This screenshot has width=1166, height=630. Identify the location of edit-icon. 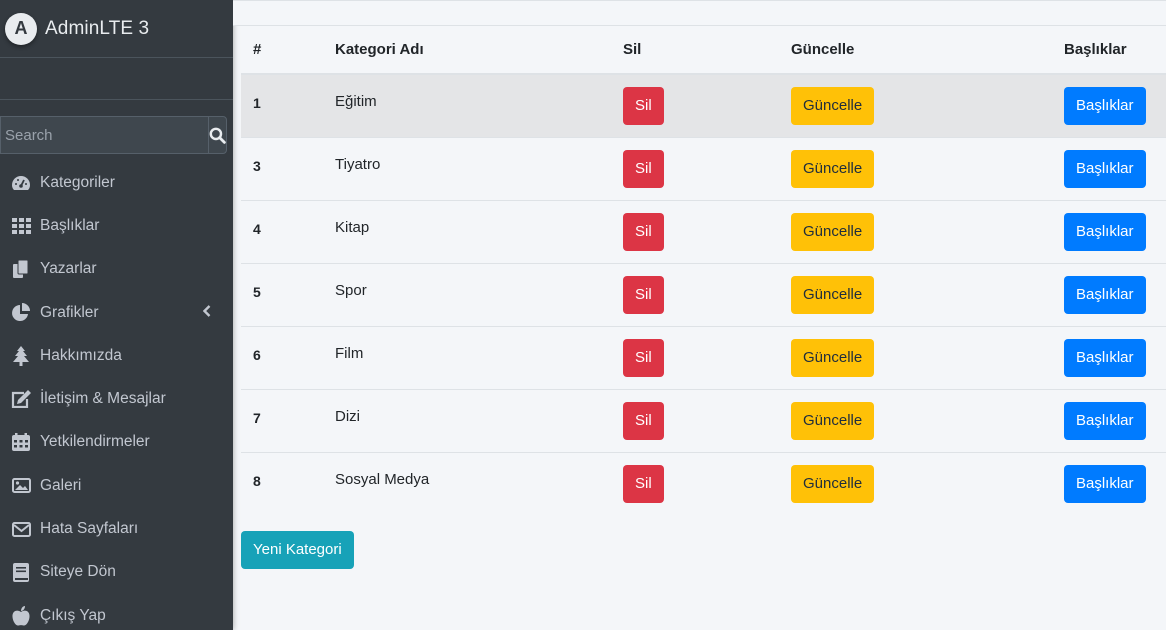
(21, 399).